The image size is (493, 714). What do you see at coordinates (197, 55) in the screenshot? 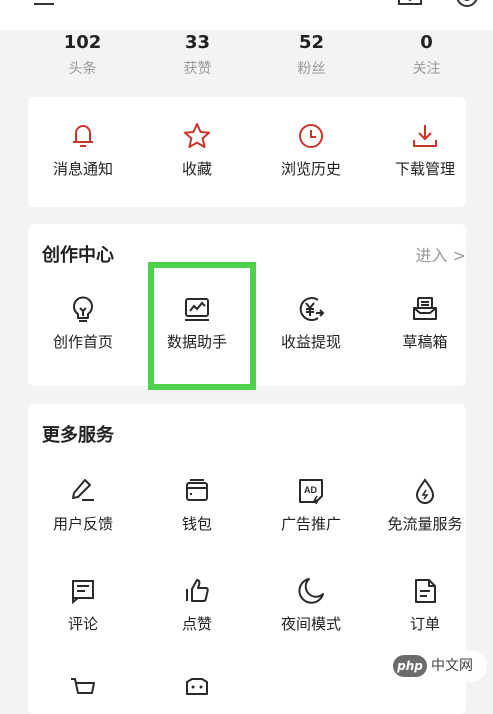
I see `stat-likes: 33 获赞` at bounding box center [197, 55].